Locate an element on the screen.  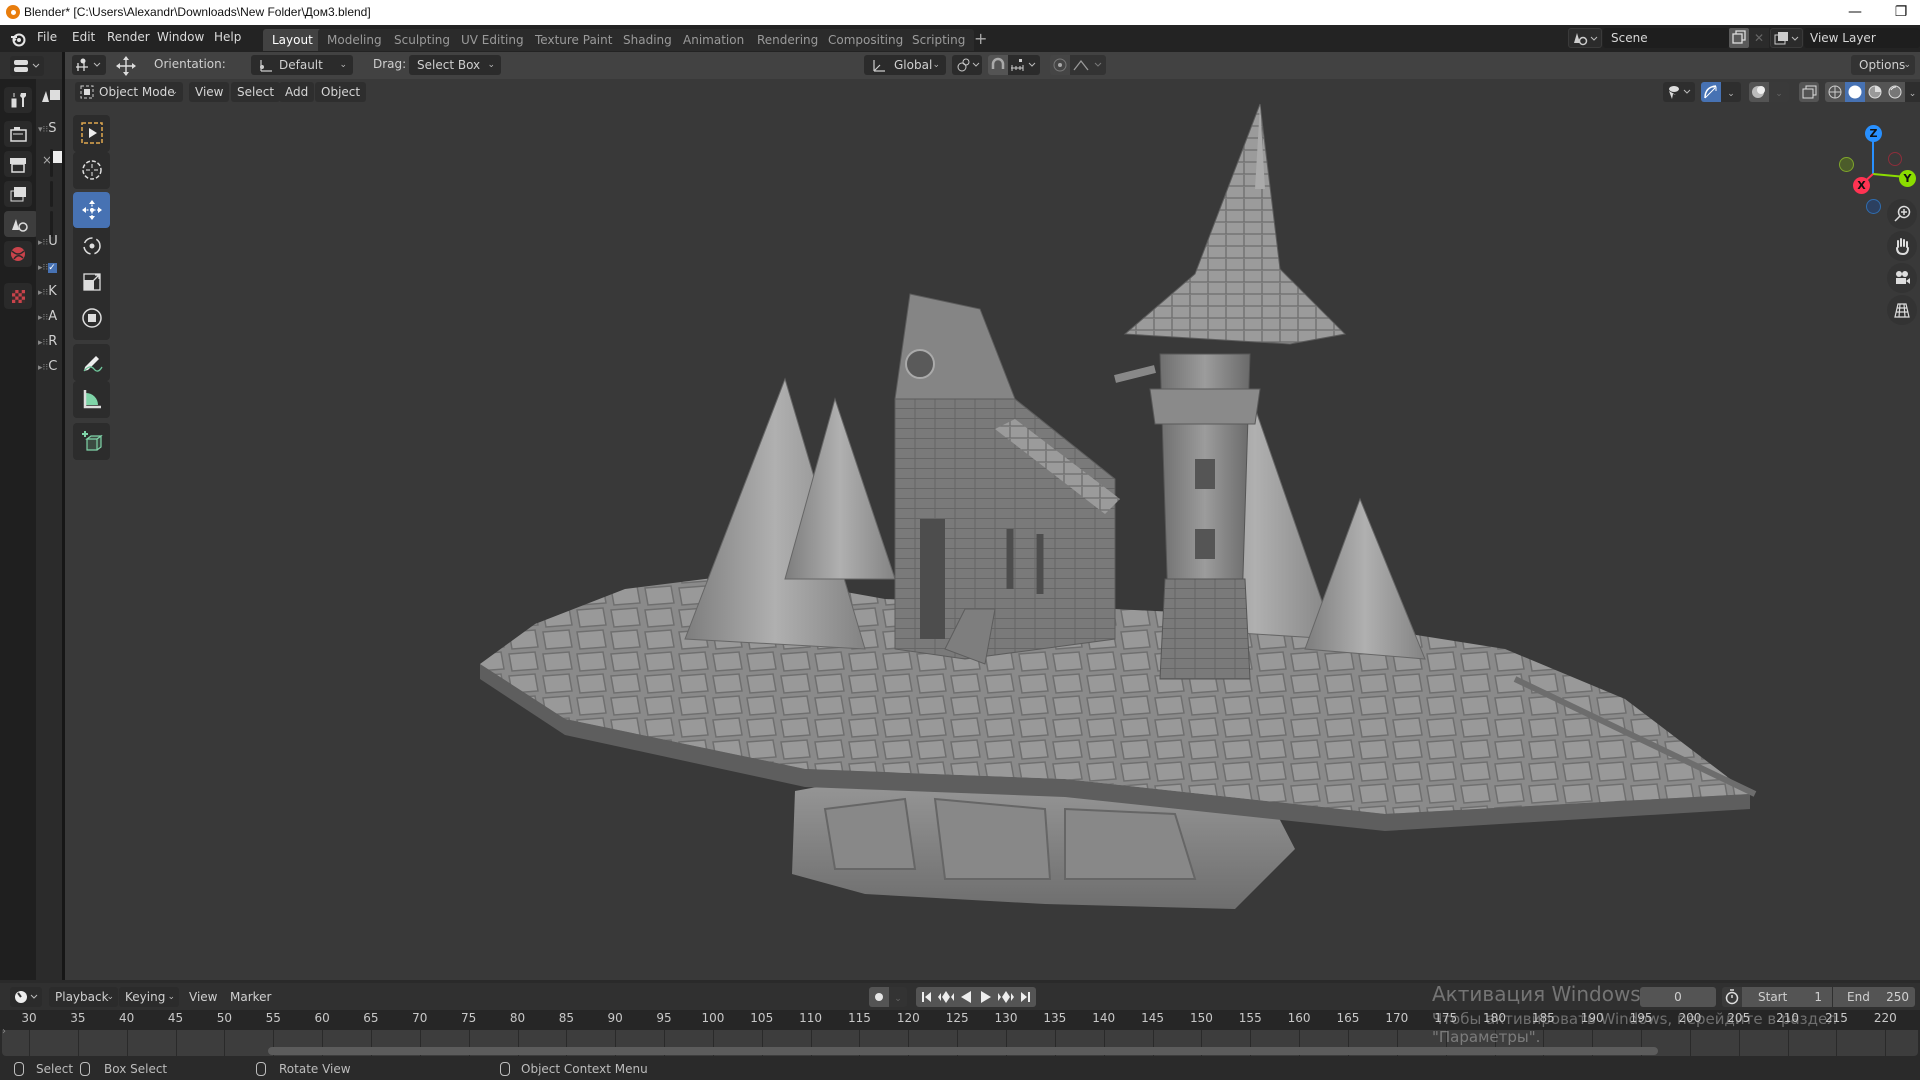
overlays-dropdown: ⌄ is located at coordinates (1779, 92).